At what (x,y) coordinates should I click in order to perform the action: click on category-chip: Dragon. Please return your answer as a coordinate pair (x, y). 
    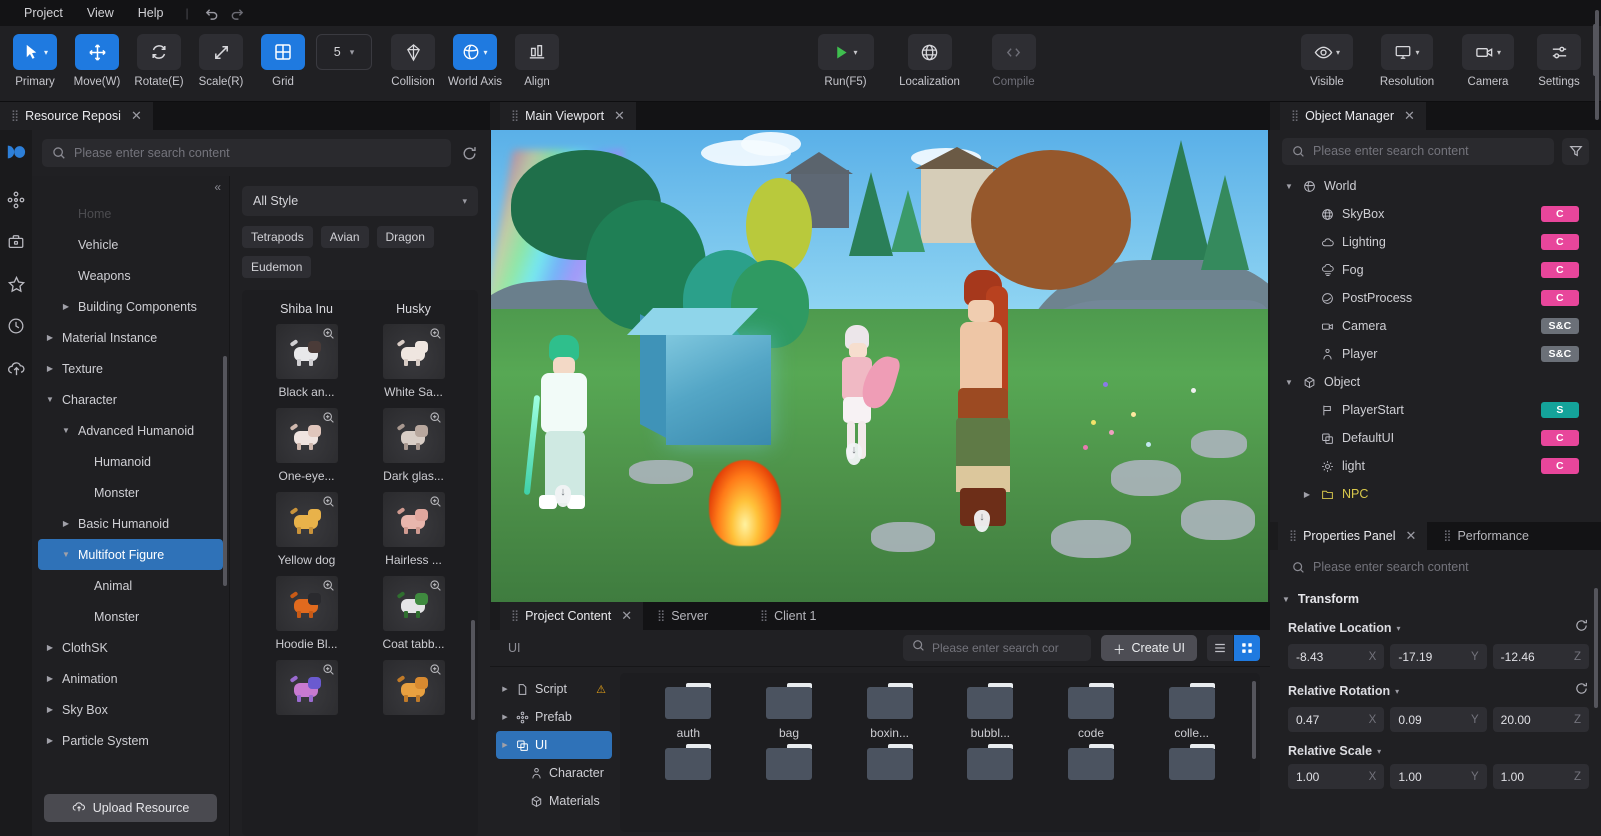
    Looking at the image, I should click on (405, 237).